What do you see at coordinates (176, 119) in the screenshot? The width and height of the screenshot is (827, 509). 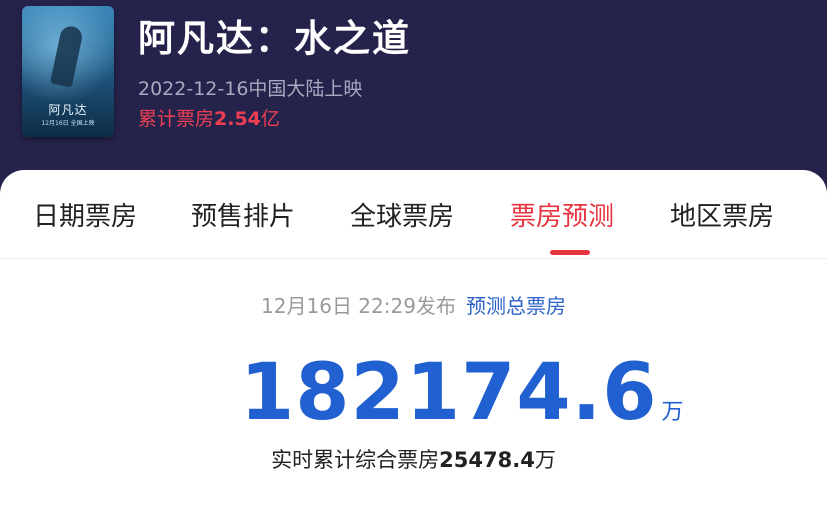 I see `box-office-label: 累计票房` at bounding box center [176, 119].